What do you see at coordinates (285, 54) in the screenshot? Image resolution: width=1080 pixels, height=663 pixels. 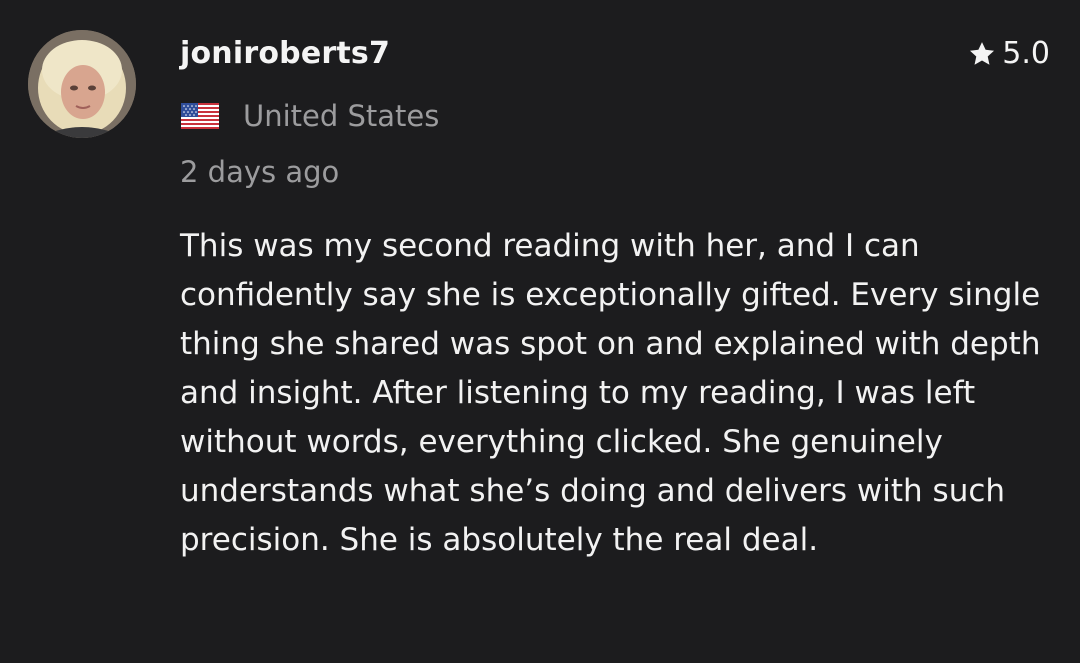 I see `username: joniroberts7` at bounding box center [285, 54].